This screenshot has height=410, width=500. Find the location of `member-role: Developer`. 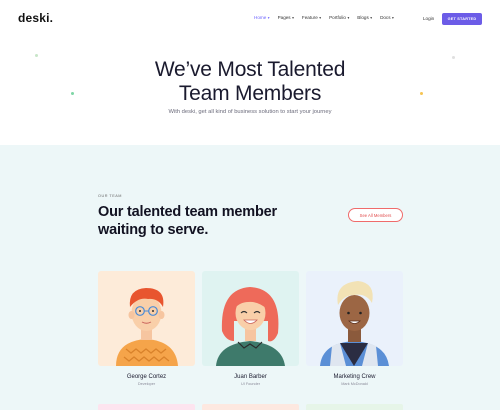

member-role: Developer is located at coordinates (146, 384).